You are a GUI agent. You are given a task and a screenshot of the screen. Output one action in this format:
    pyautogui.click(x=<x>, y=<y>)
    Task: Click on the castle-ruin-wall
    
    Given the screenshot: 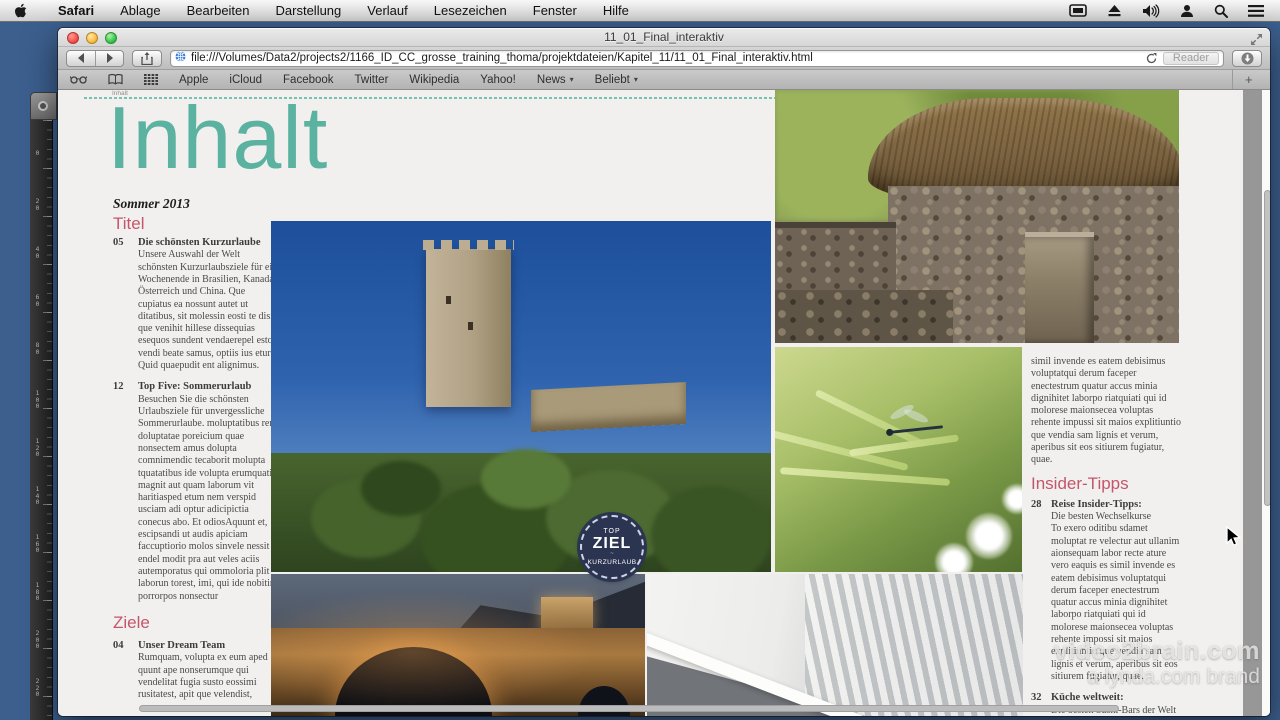 What is the action you would take?
    pyautogui.click(x=608, y=407)
    